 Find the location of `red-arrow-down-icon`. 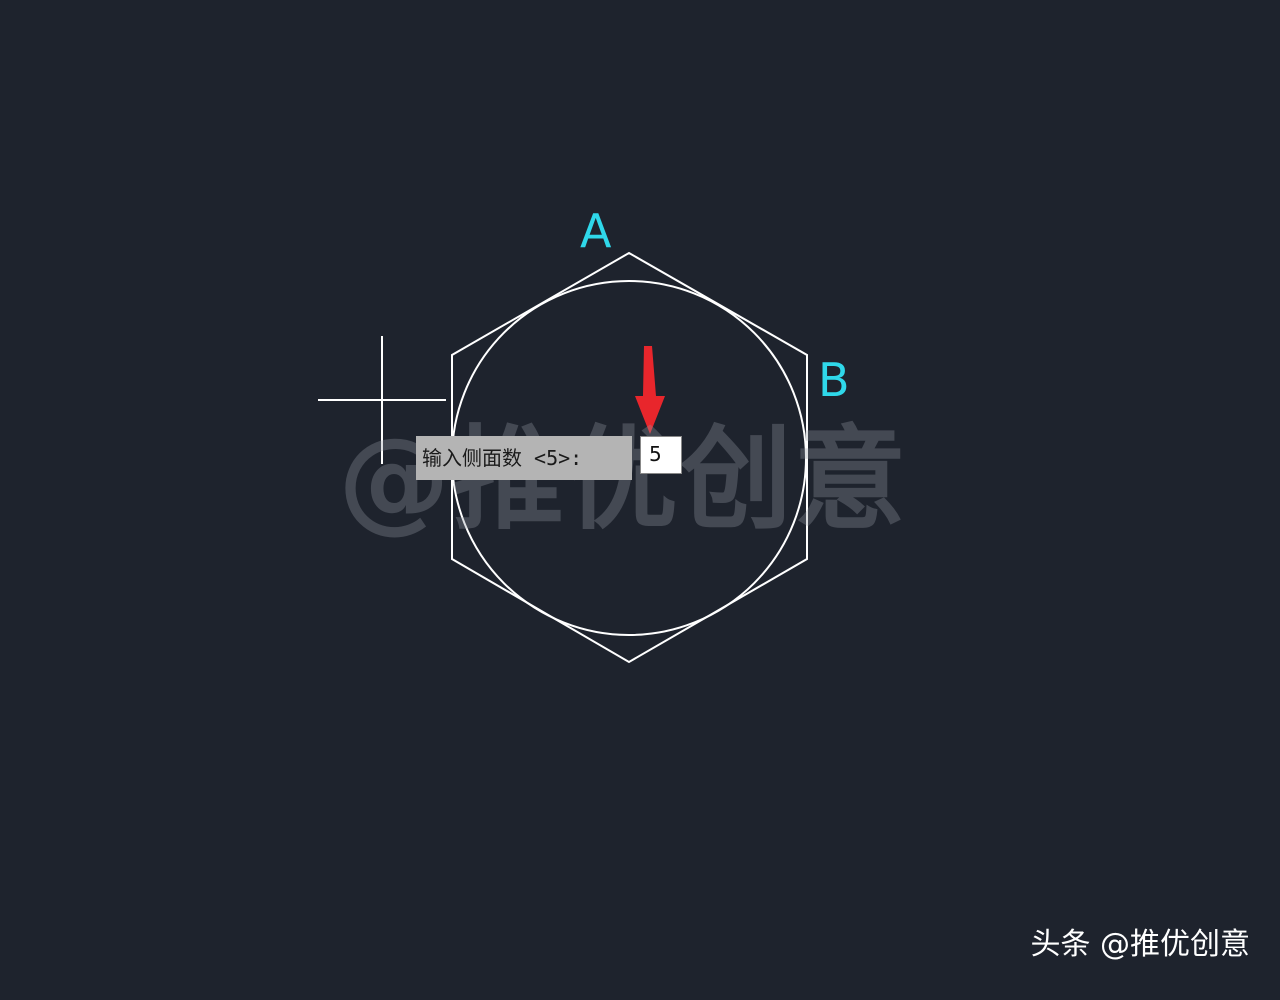

red-arrow-down-icon is located at coordinates (650, 390).